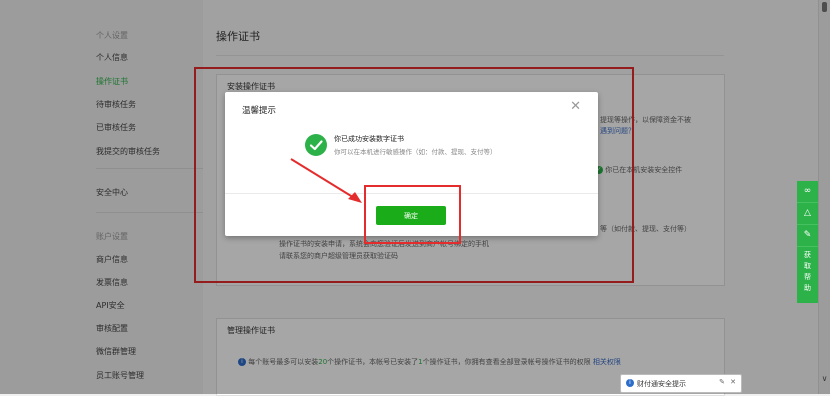 This screenshot has height=396, width=830. Describe the element at coordinates (630, 383) in the screenshot. I see `info-icon: i` at that location.